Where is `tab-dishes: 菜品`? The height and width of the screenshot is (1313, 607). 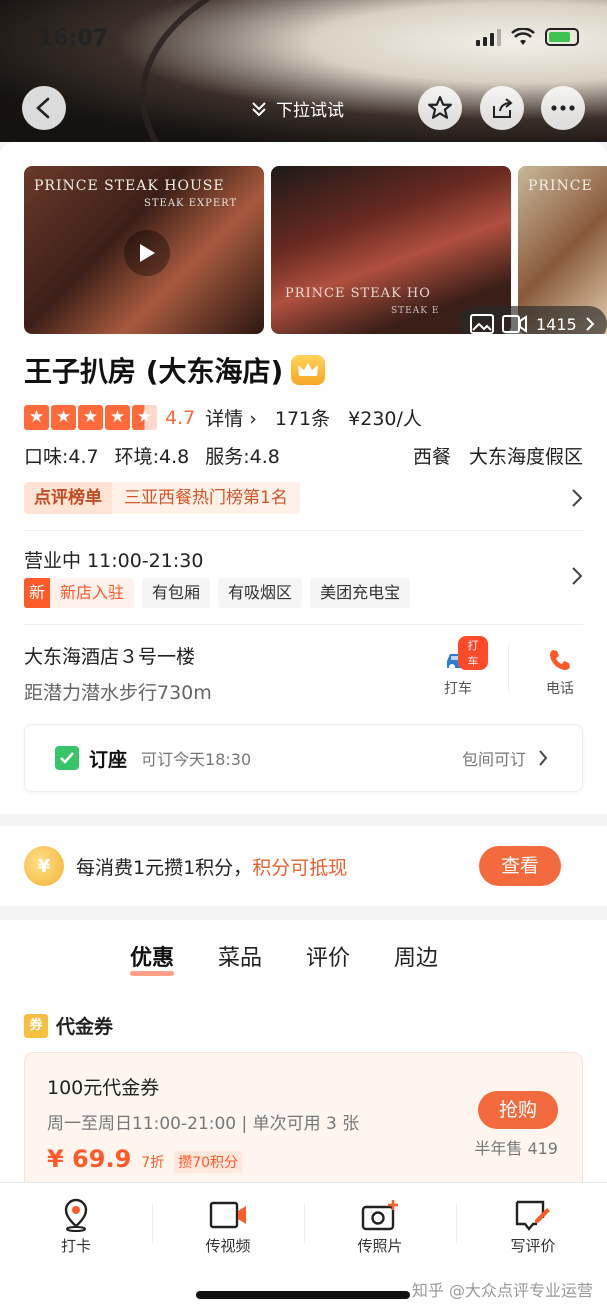 tab-dishes: 菜品 is located at coordinates (240, 956).